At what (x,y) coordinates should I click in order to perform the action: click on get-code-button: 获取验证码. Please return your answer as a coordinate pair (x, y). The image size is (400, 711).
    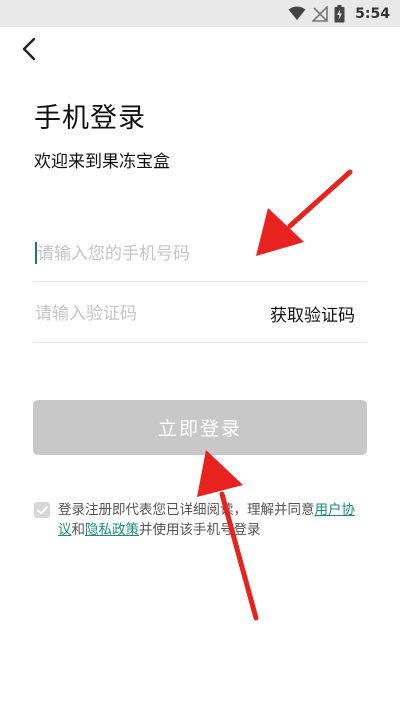
    Looking at the image, I should click on (312, 313).